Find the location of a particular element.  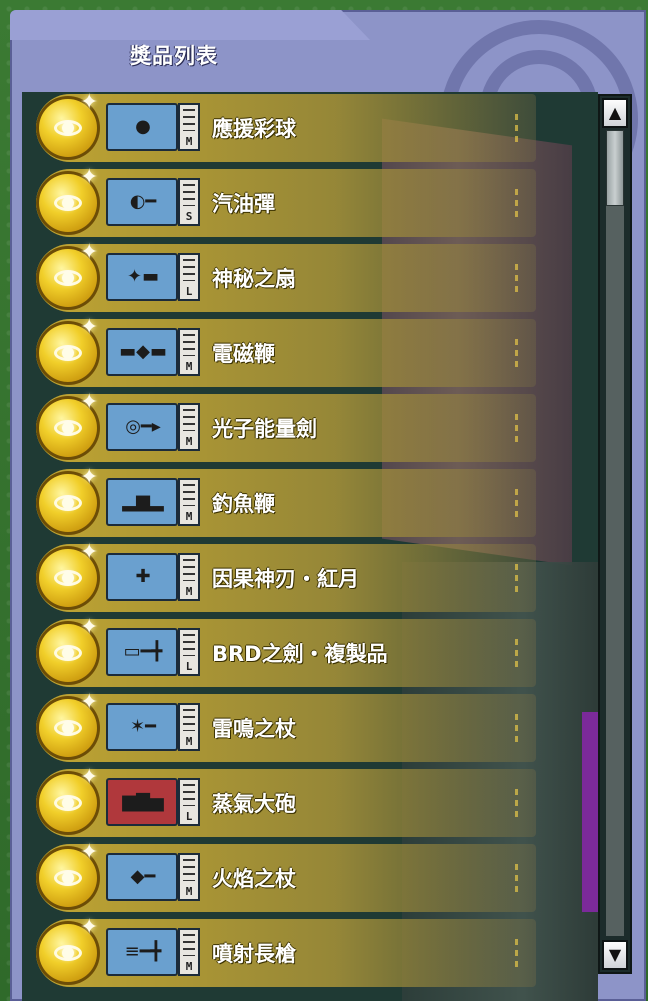

reward-row: ✦ ◎━▸ M 光子能量劍 is located at coordinates (286, 426).